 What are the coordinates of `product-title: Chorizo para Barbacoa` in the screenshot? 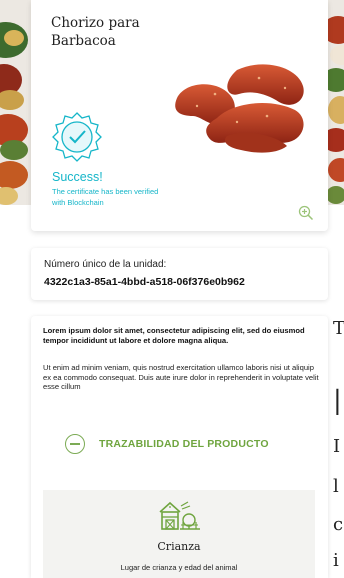 It's located at (95, 32).